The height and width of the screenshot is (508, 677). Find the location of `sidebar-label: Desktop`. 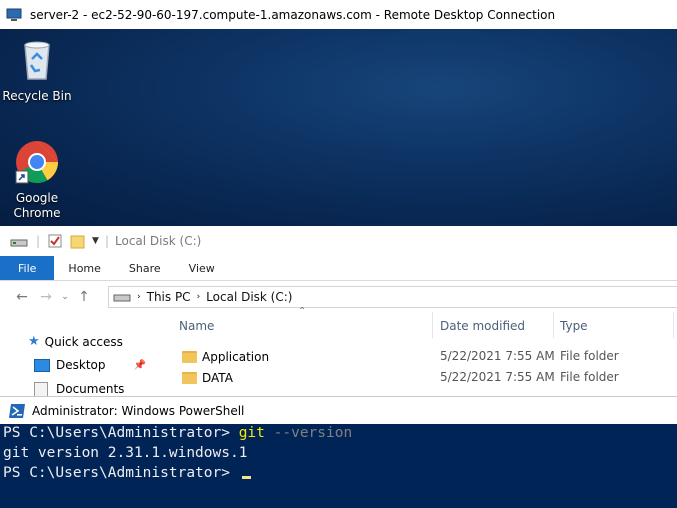

sidebar-label: Desktop is located at coordinates (81, 365).